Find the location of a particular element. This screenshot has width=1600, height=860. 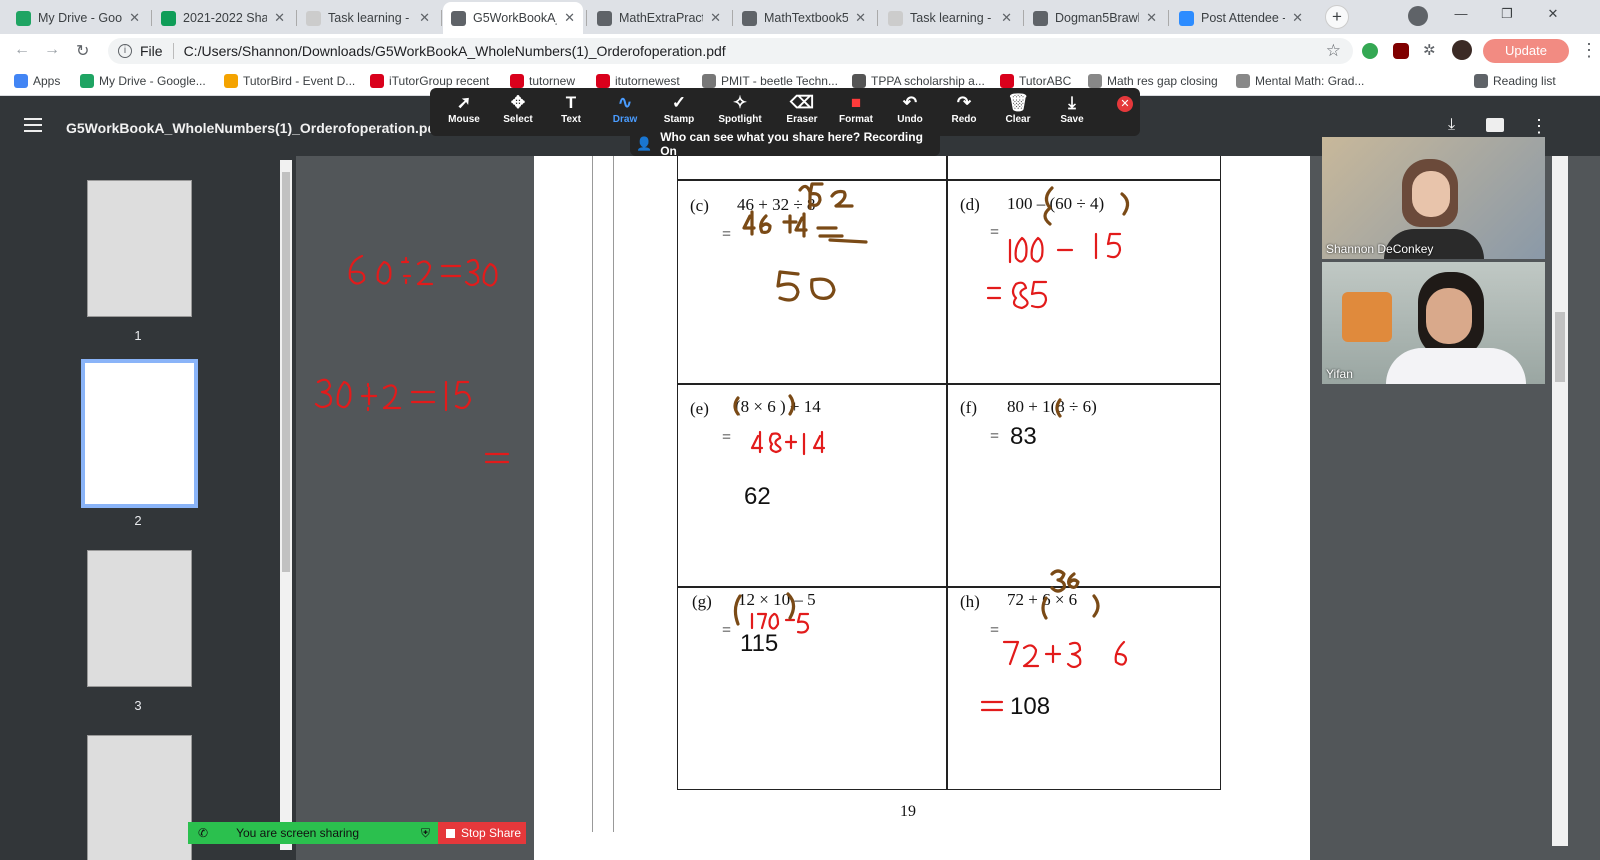

window-close-icon: ✕ is located at coordinates (1553, 15).